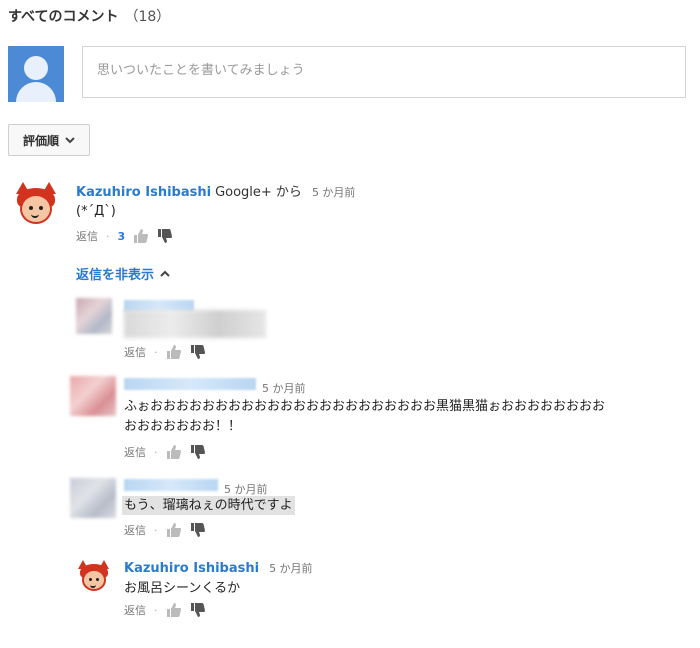 Image resolution: width=700 pixels, height=648 pixels. What do you see at coordinates (40, 140) in the screenshot?
I see `sort-label: 評価順` at bounding box center [40, 140].